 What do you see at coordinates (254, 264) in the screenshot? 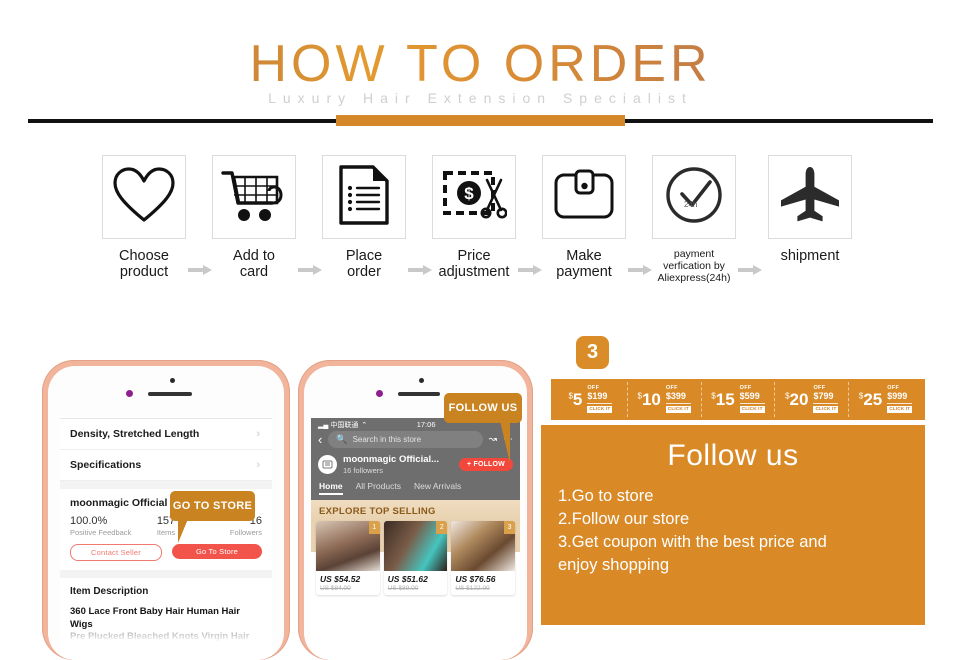
I see `step-label: Add to card` at bounding box center [254, 264].